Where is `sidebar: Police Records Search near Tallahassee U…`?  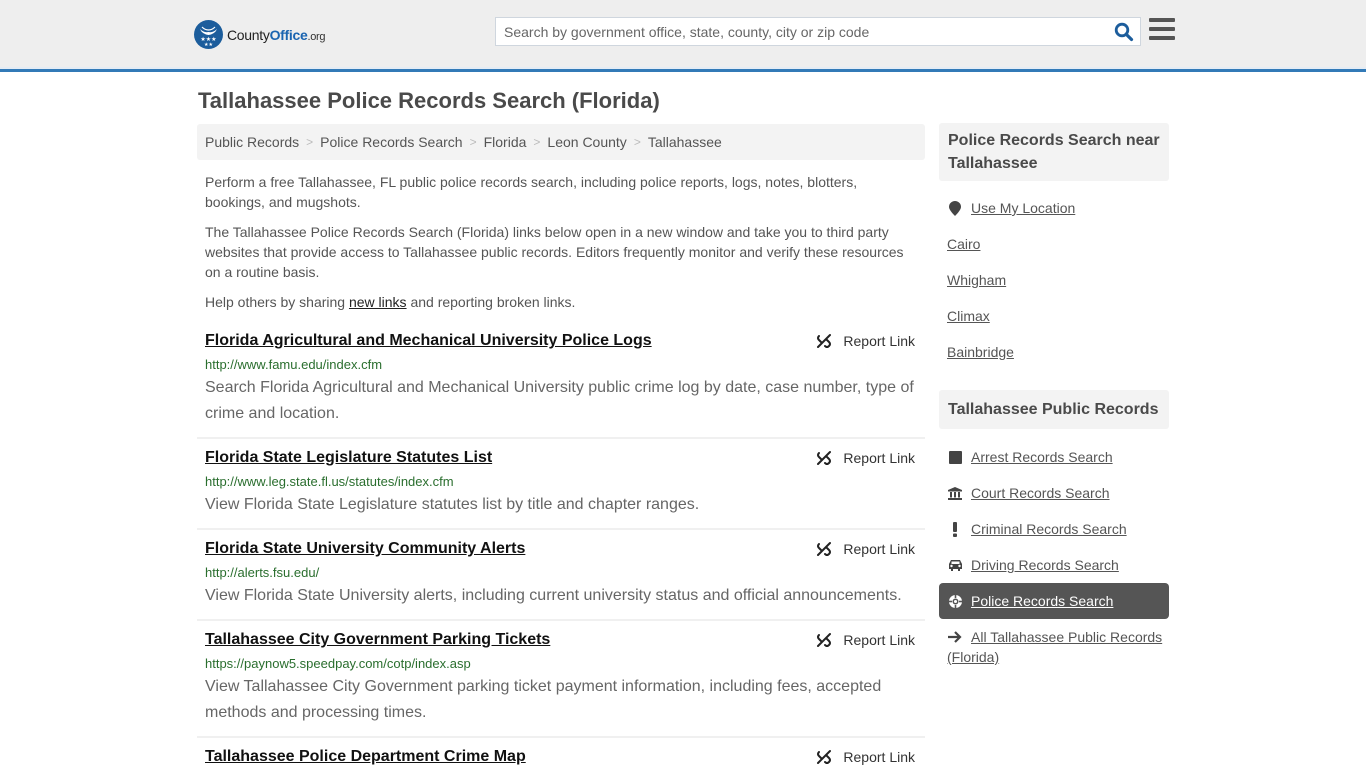
sidebar: Police Records Search near Tallahassee U… is located at coordinates (1054, 395).